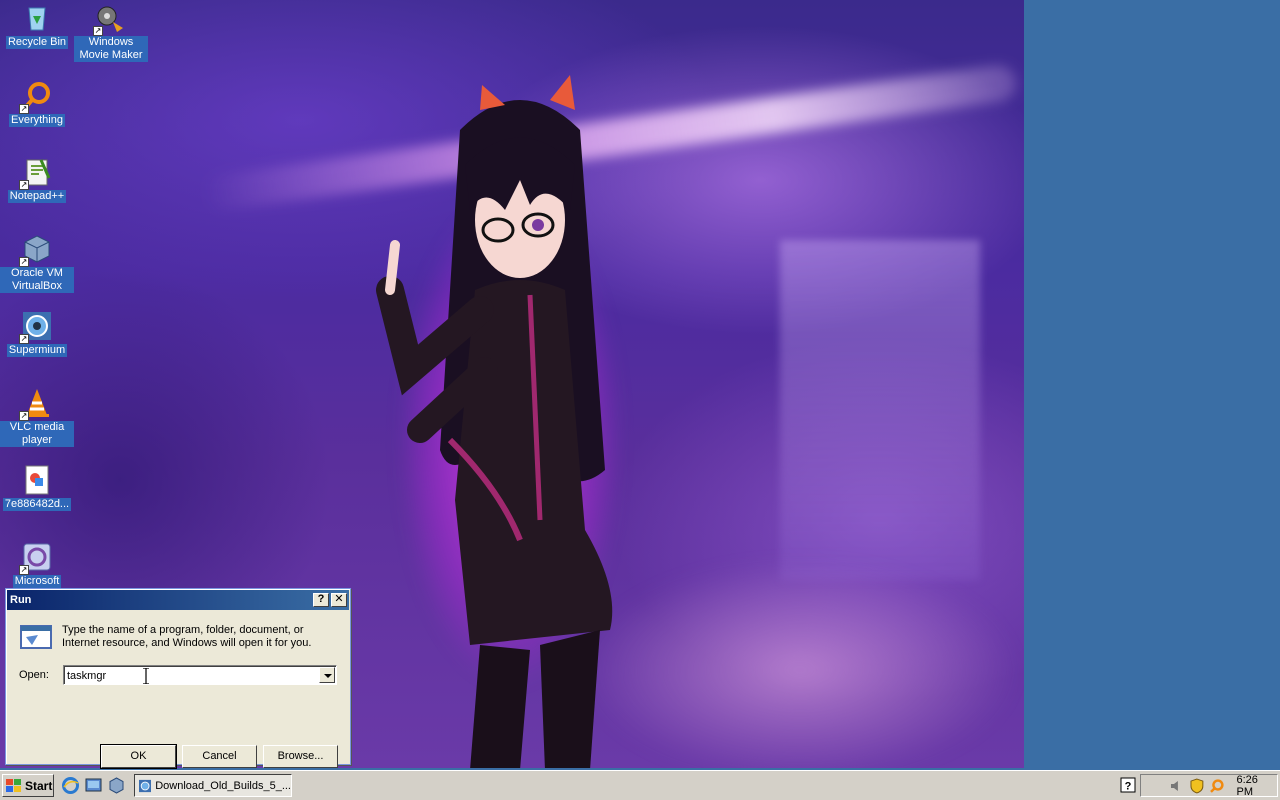 The image size is (1280, 800). I want to click on image-file-icon, so click(37, 480).